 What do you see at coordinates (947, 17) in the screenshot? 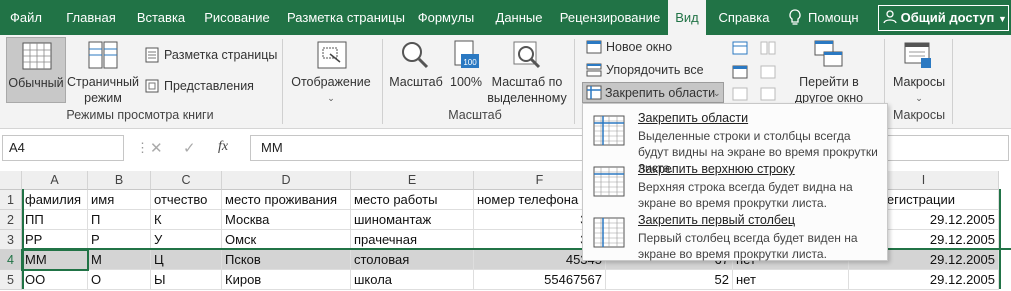
I see `share-label: Общий доступ` at bounding box center [947, 17].